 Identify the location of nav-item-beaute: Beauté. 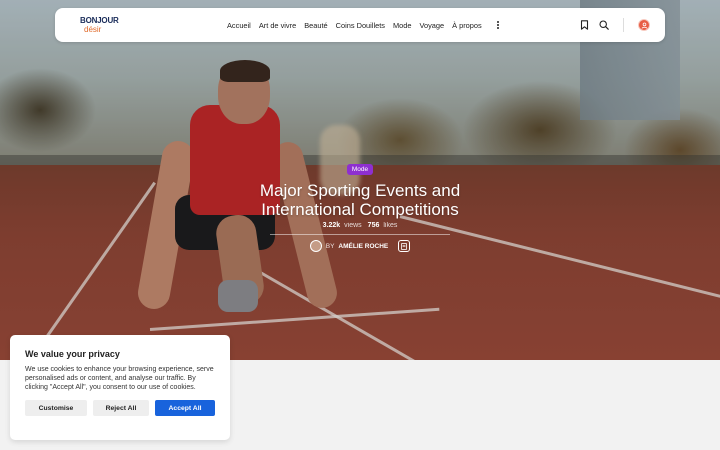
(315, 25).